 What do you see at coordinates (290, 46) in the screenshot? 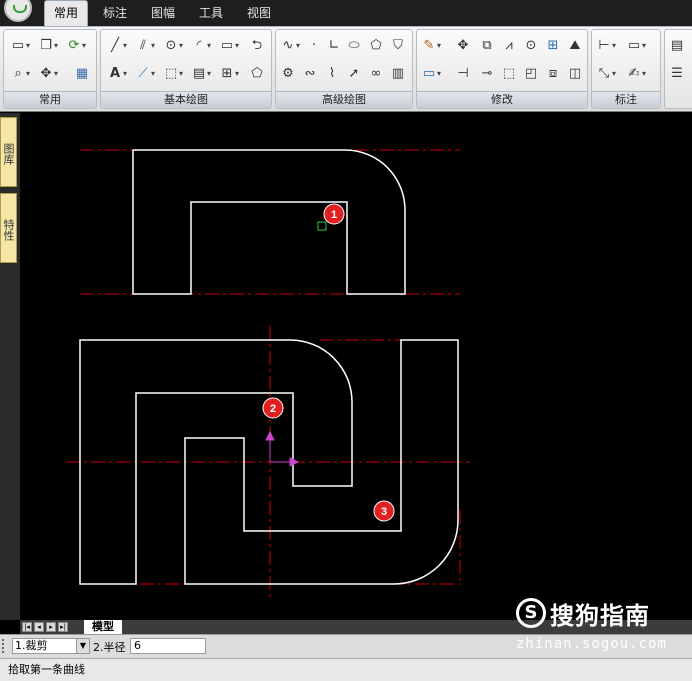
I see `spline-icon: ∿` at bounding box center [290, 46].